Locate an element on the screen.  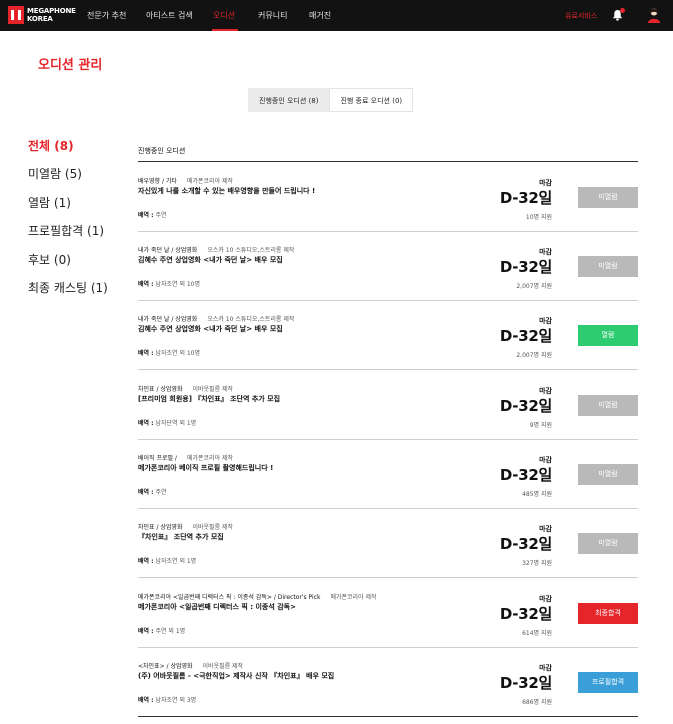
paid-service-link: 유료서비스 is located at coordinates (581, 16).